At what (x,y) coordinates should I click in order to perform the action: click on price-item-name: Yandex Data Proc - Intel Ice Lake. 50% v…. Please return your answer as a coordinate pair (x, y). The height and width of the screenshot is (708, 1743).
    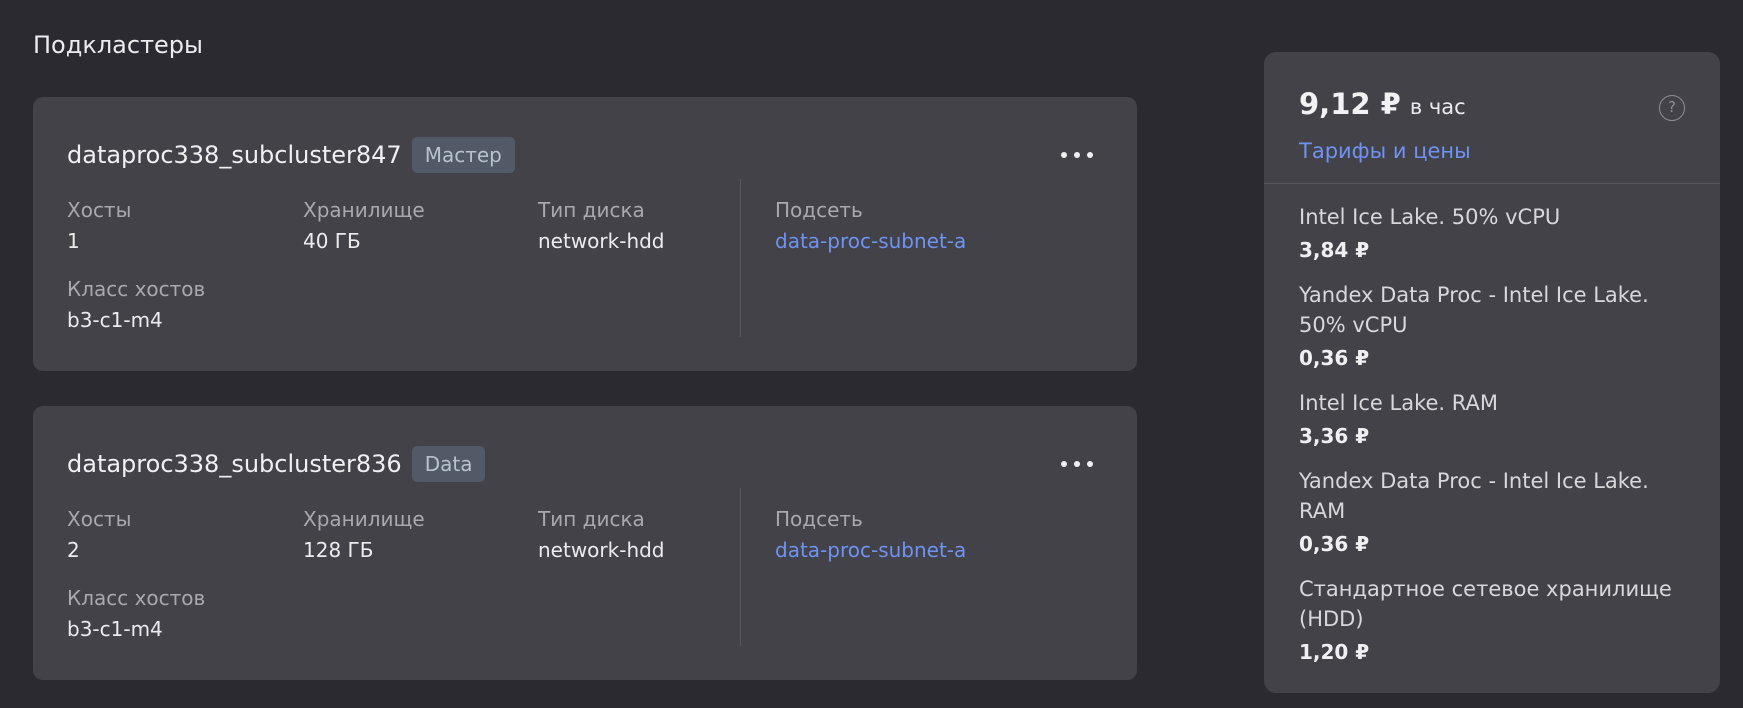
    Looking at the image, I should click on (1474, 310).